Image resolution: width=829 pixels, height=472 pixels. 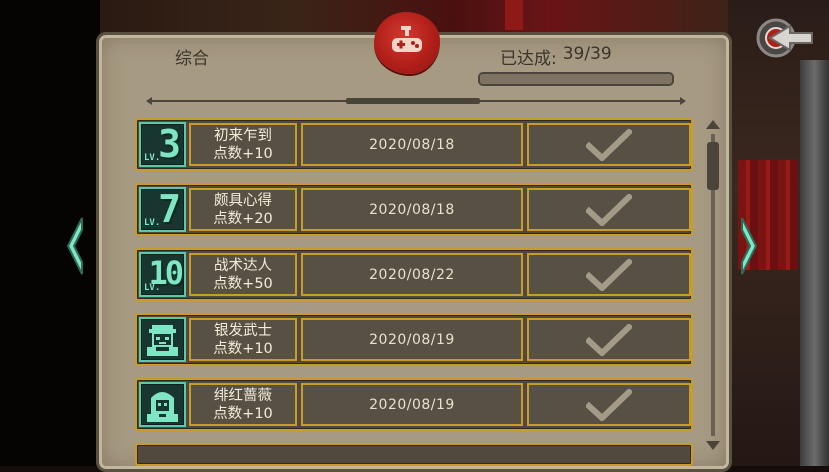 What do you see at coordinates (713, 124) in the screenshot?
I see `scroll-up-arrow-icon` at bounding box center [713, 124].